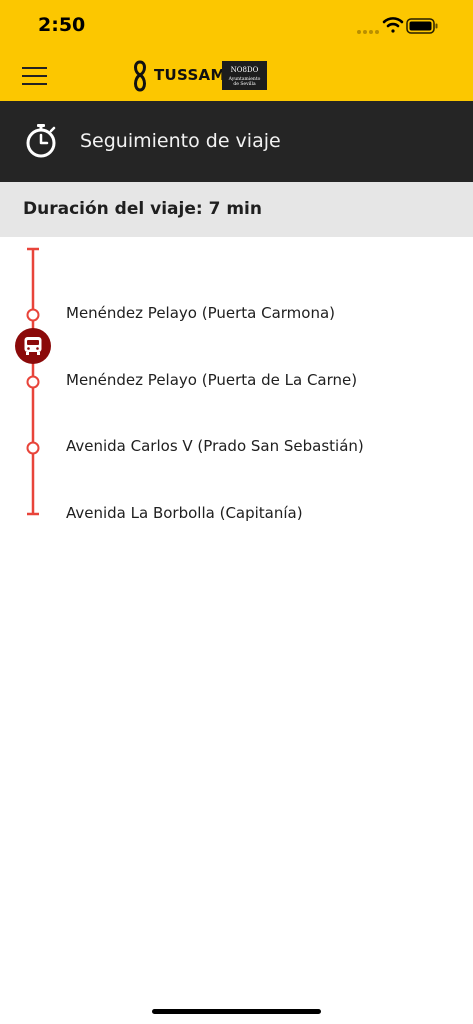 This screenshot has width=473, height=1024. What do you see at coordinates (62, 25) in the screenshot?
I see `status-time: 2:50` at bounding box center [62, 25].